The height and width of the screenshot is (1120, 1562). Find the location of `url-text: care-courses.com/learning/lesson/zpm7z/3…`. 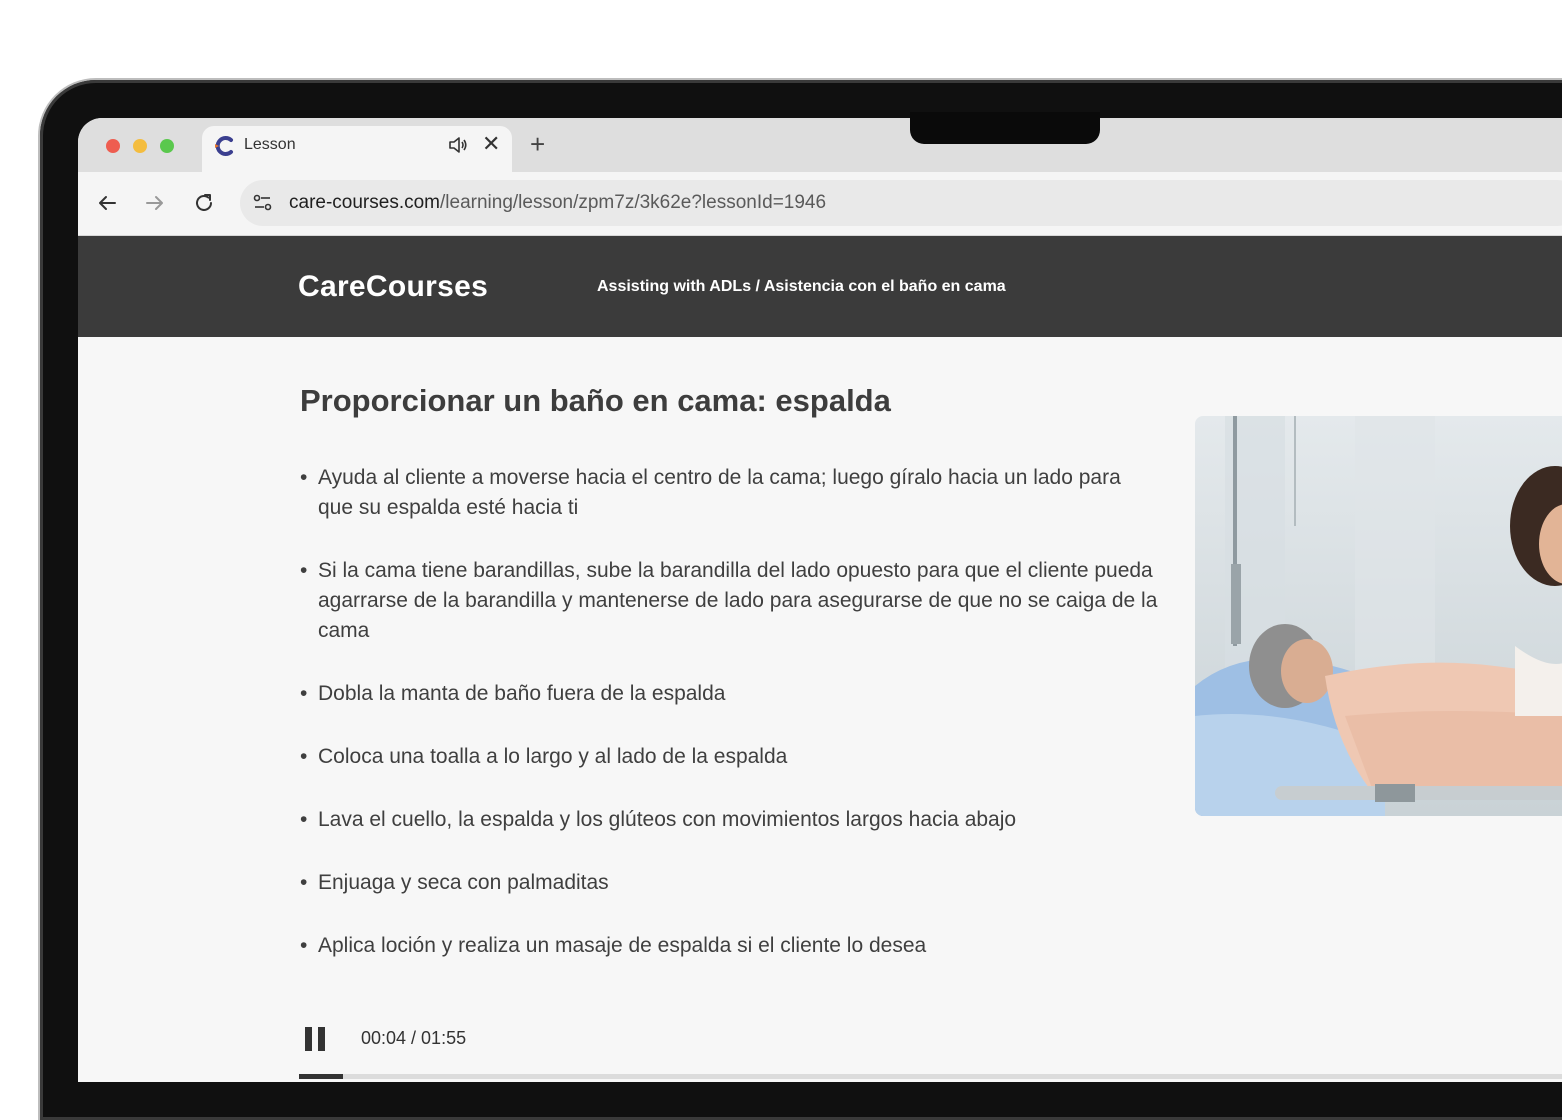

url-text: care-courses.com/learning/lesson/zpm7z/3… is located at coordinates (557, 203).